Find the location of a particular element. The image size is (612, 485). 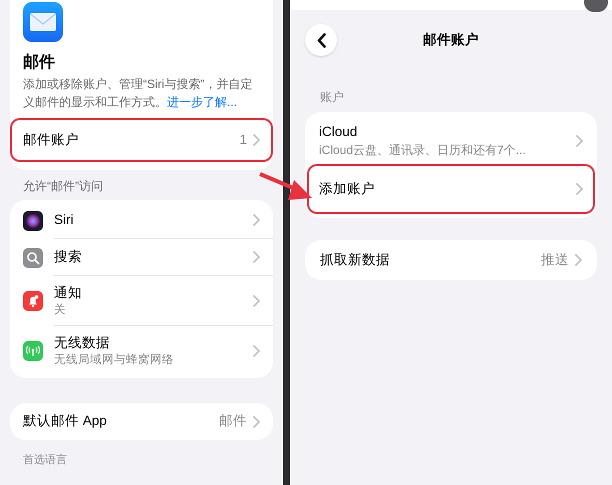

back-button is located at coordinates (321, 40).